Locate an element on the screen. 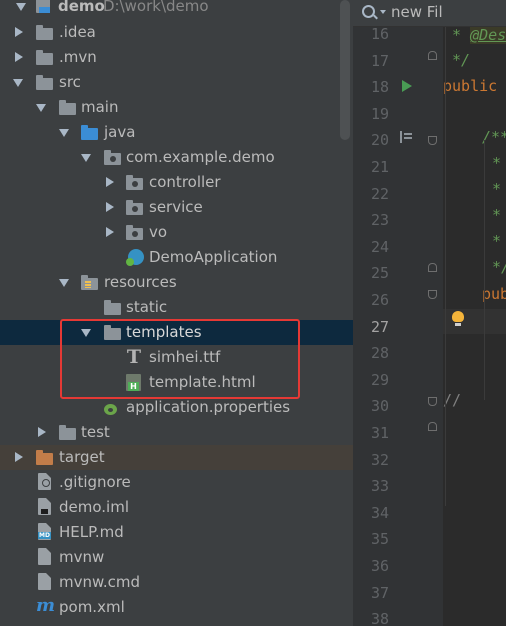 The image size is (506, 626). source-folder-icon is located at coordinates (89, 132).